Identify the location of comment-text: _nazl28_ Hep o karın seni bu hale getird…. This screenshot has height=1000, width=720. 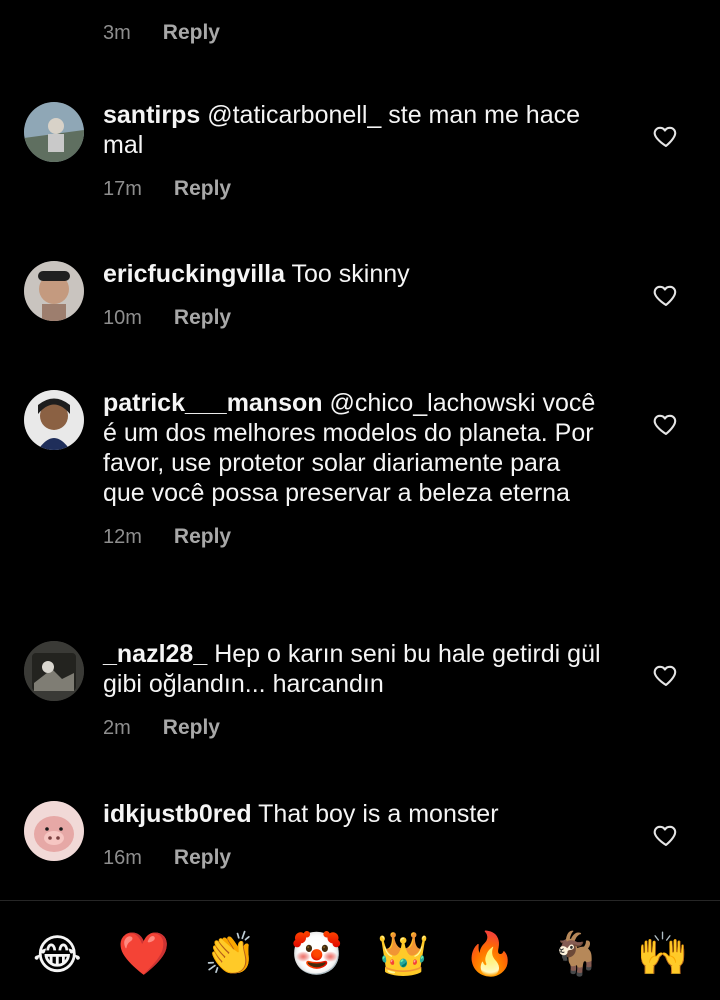
(353, 669).